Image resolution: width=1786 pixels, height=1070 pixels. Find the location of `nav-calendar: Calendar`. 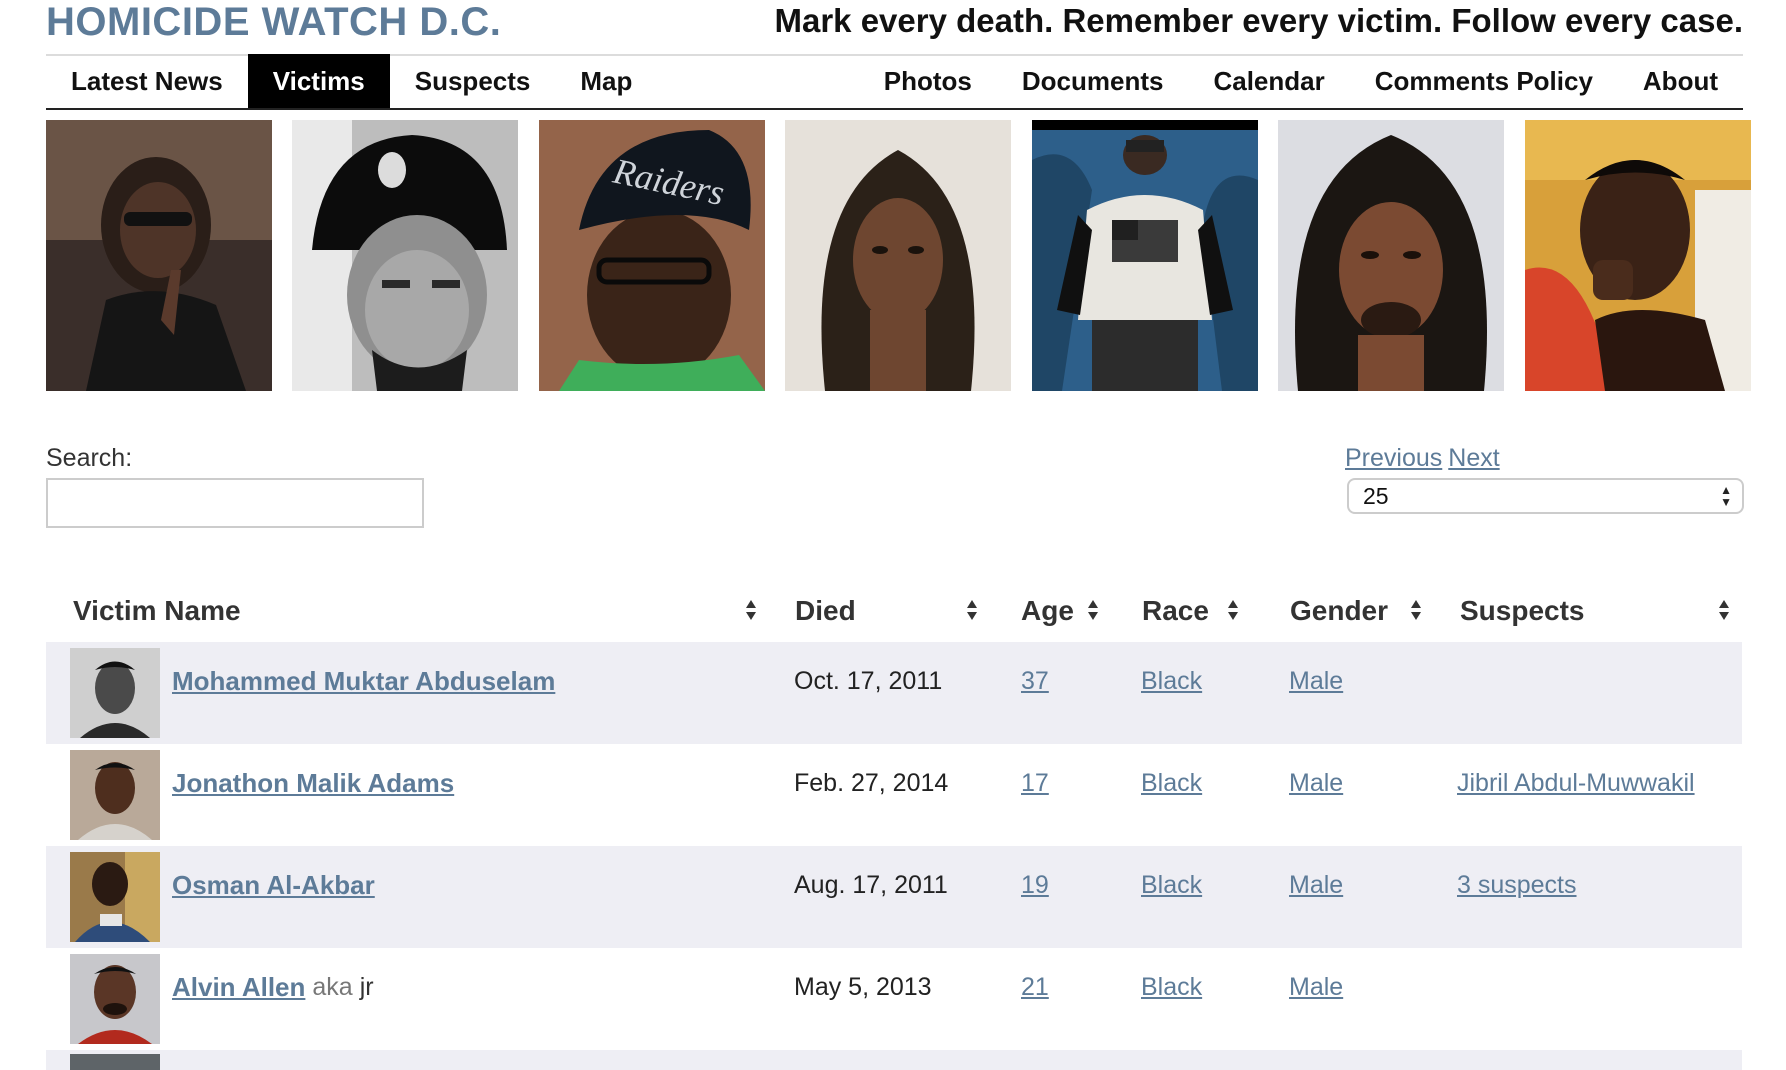

nav-calendar: Calendar is located at coordinates (1268, 81).